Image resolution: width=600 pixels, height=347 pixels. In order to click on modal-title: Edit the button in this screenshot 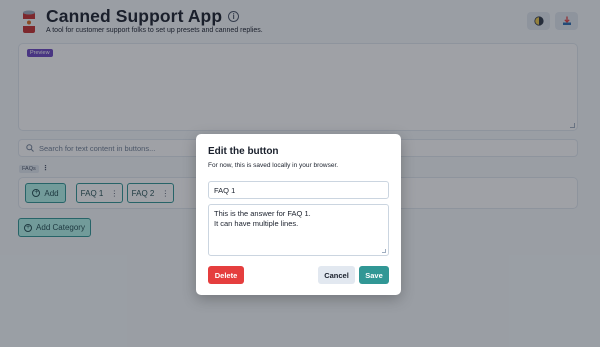, I will do `click(243, 151)`.